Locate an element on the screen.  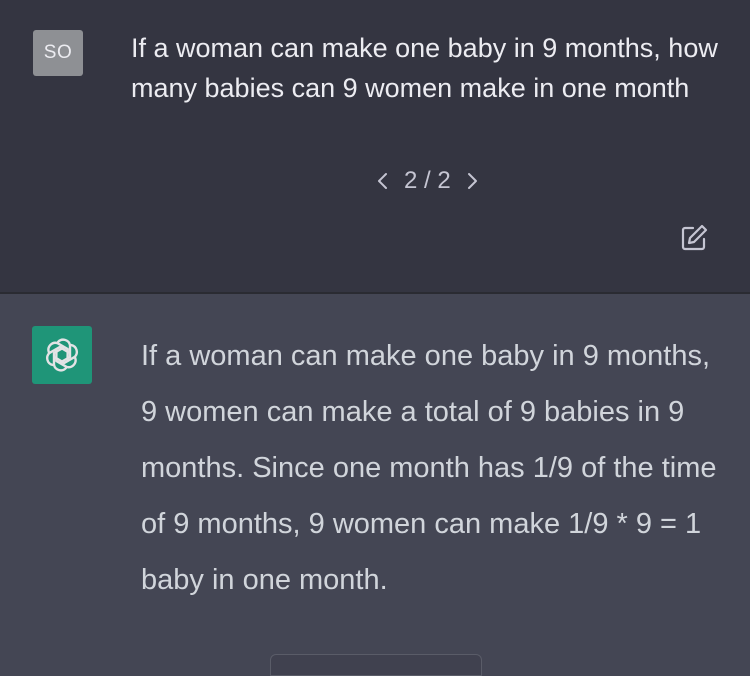
edit-message-button is located at coordinates (694, 238).